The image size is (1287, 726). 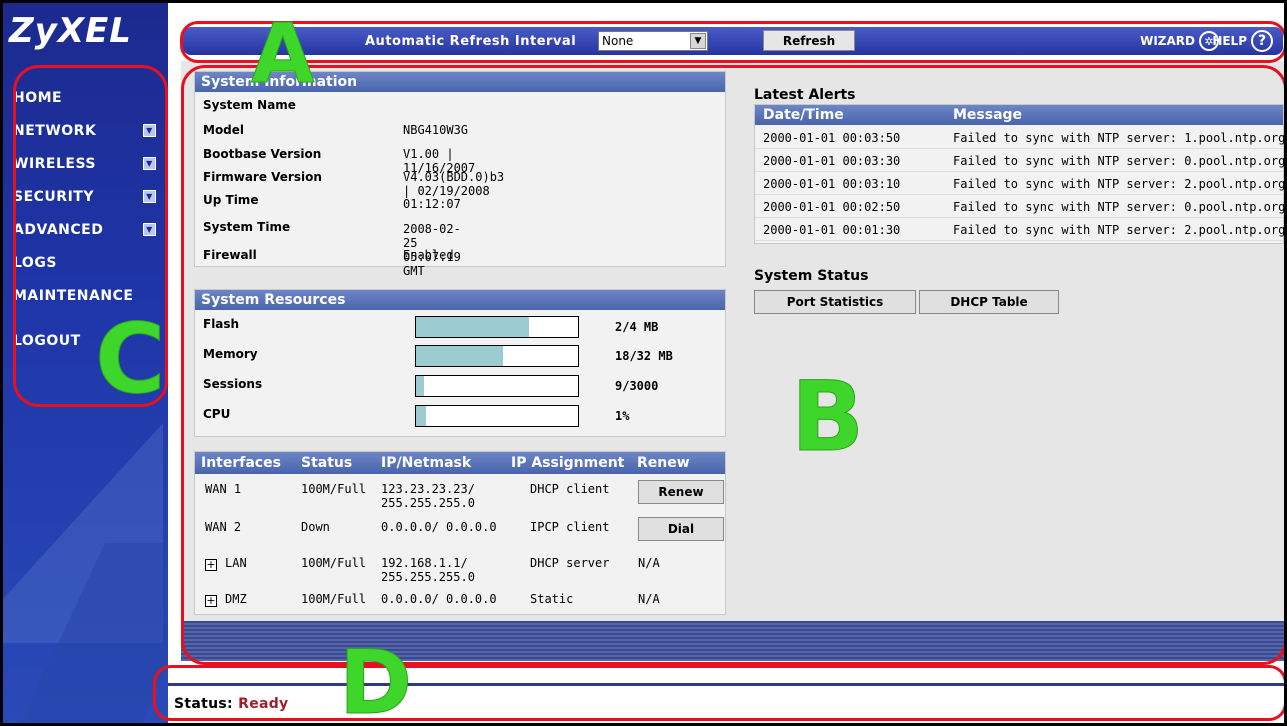 I want to click on sidebar-item-network: NETWORK ▼, so click(x=85, y=130).